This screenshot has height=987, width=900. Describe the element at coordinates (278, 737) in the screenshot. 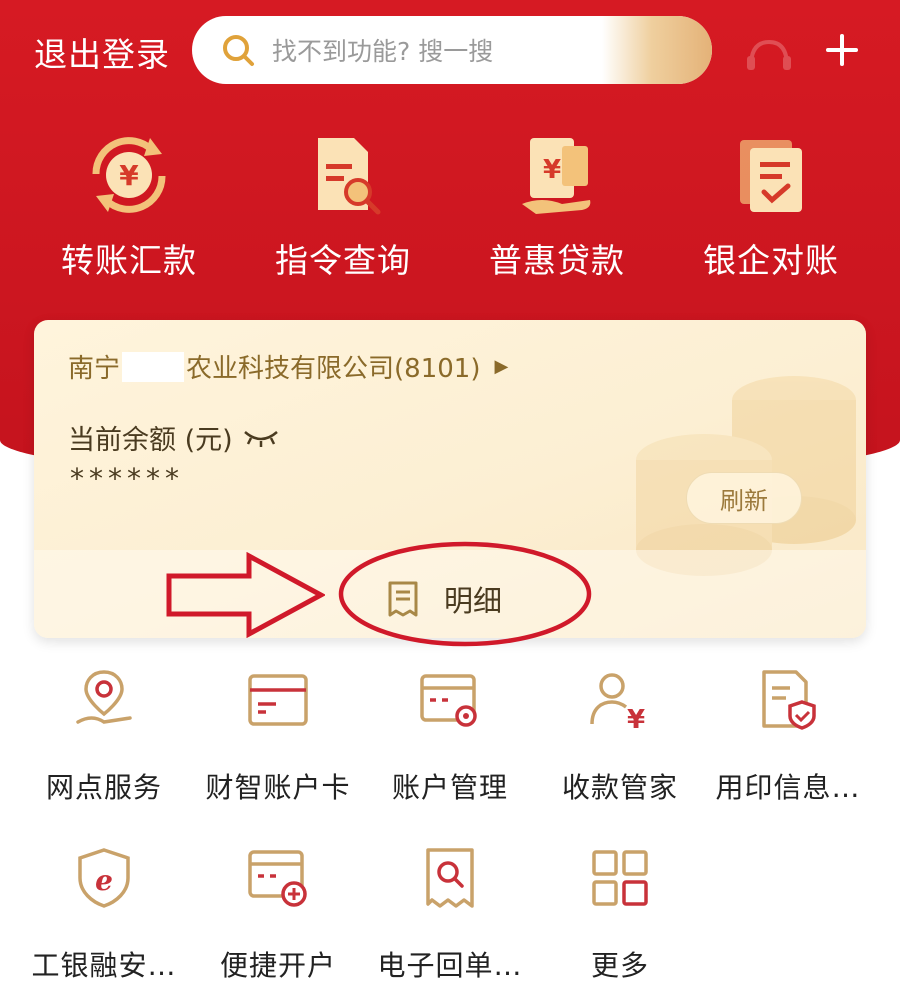

I see `service-account-card: 财智账户卡` at that location.